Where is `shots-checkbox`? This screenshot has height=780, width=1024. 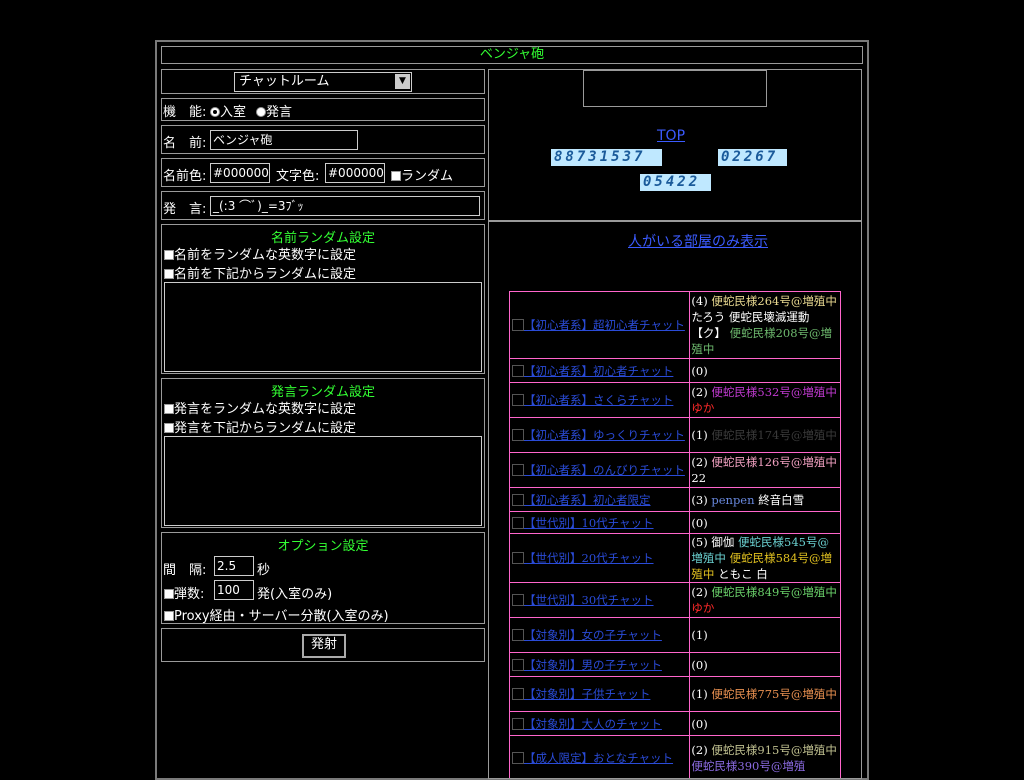 shots-checkbox is located at coordinates (169, 594).